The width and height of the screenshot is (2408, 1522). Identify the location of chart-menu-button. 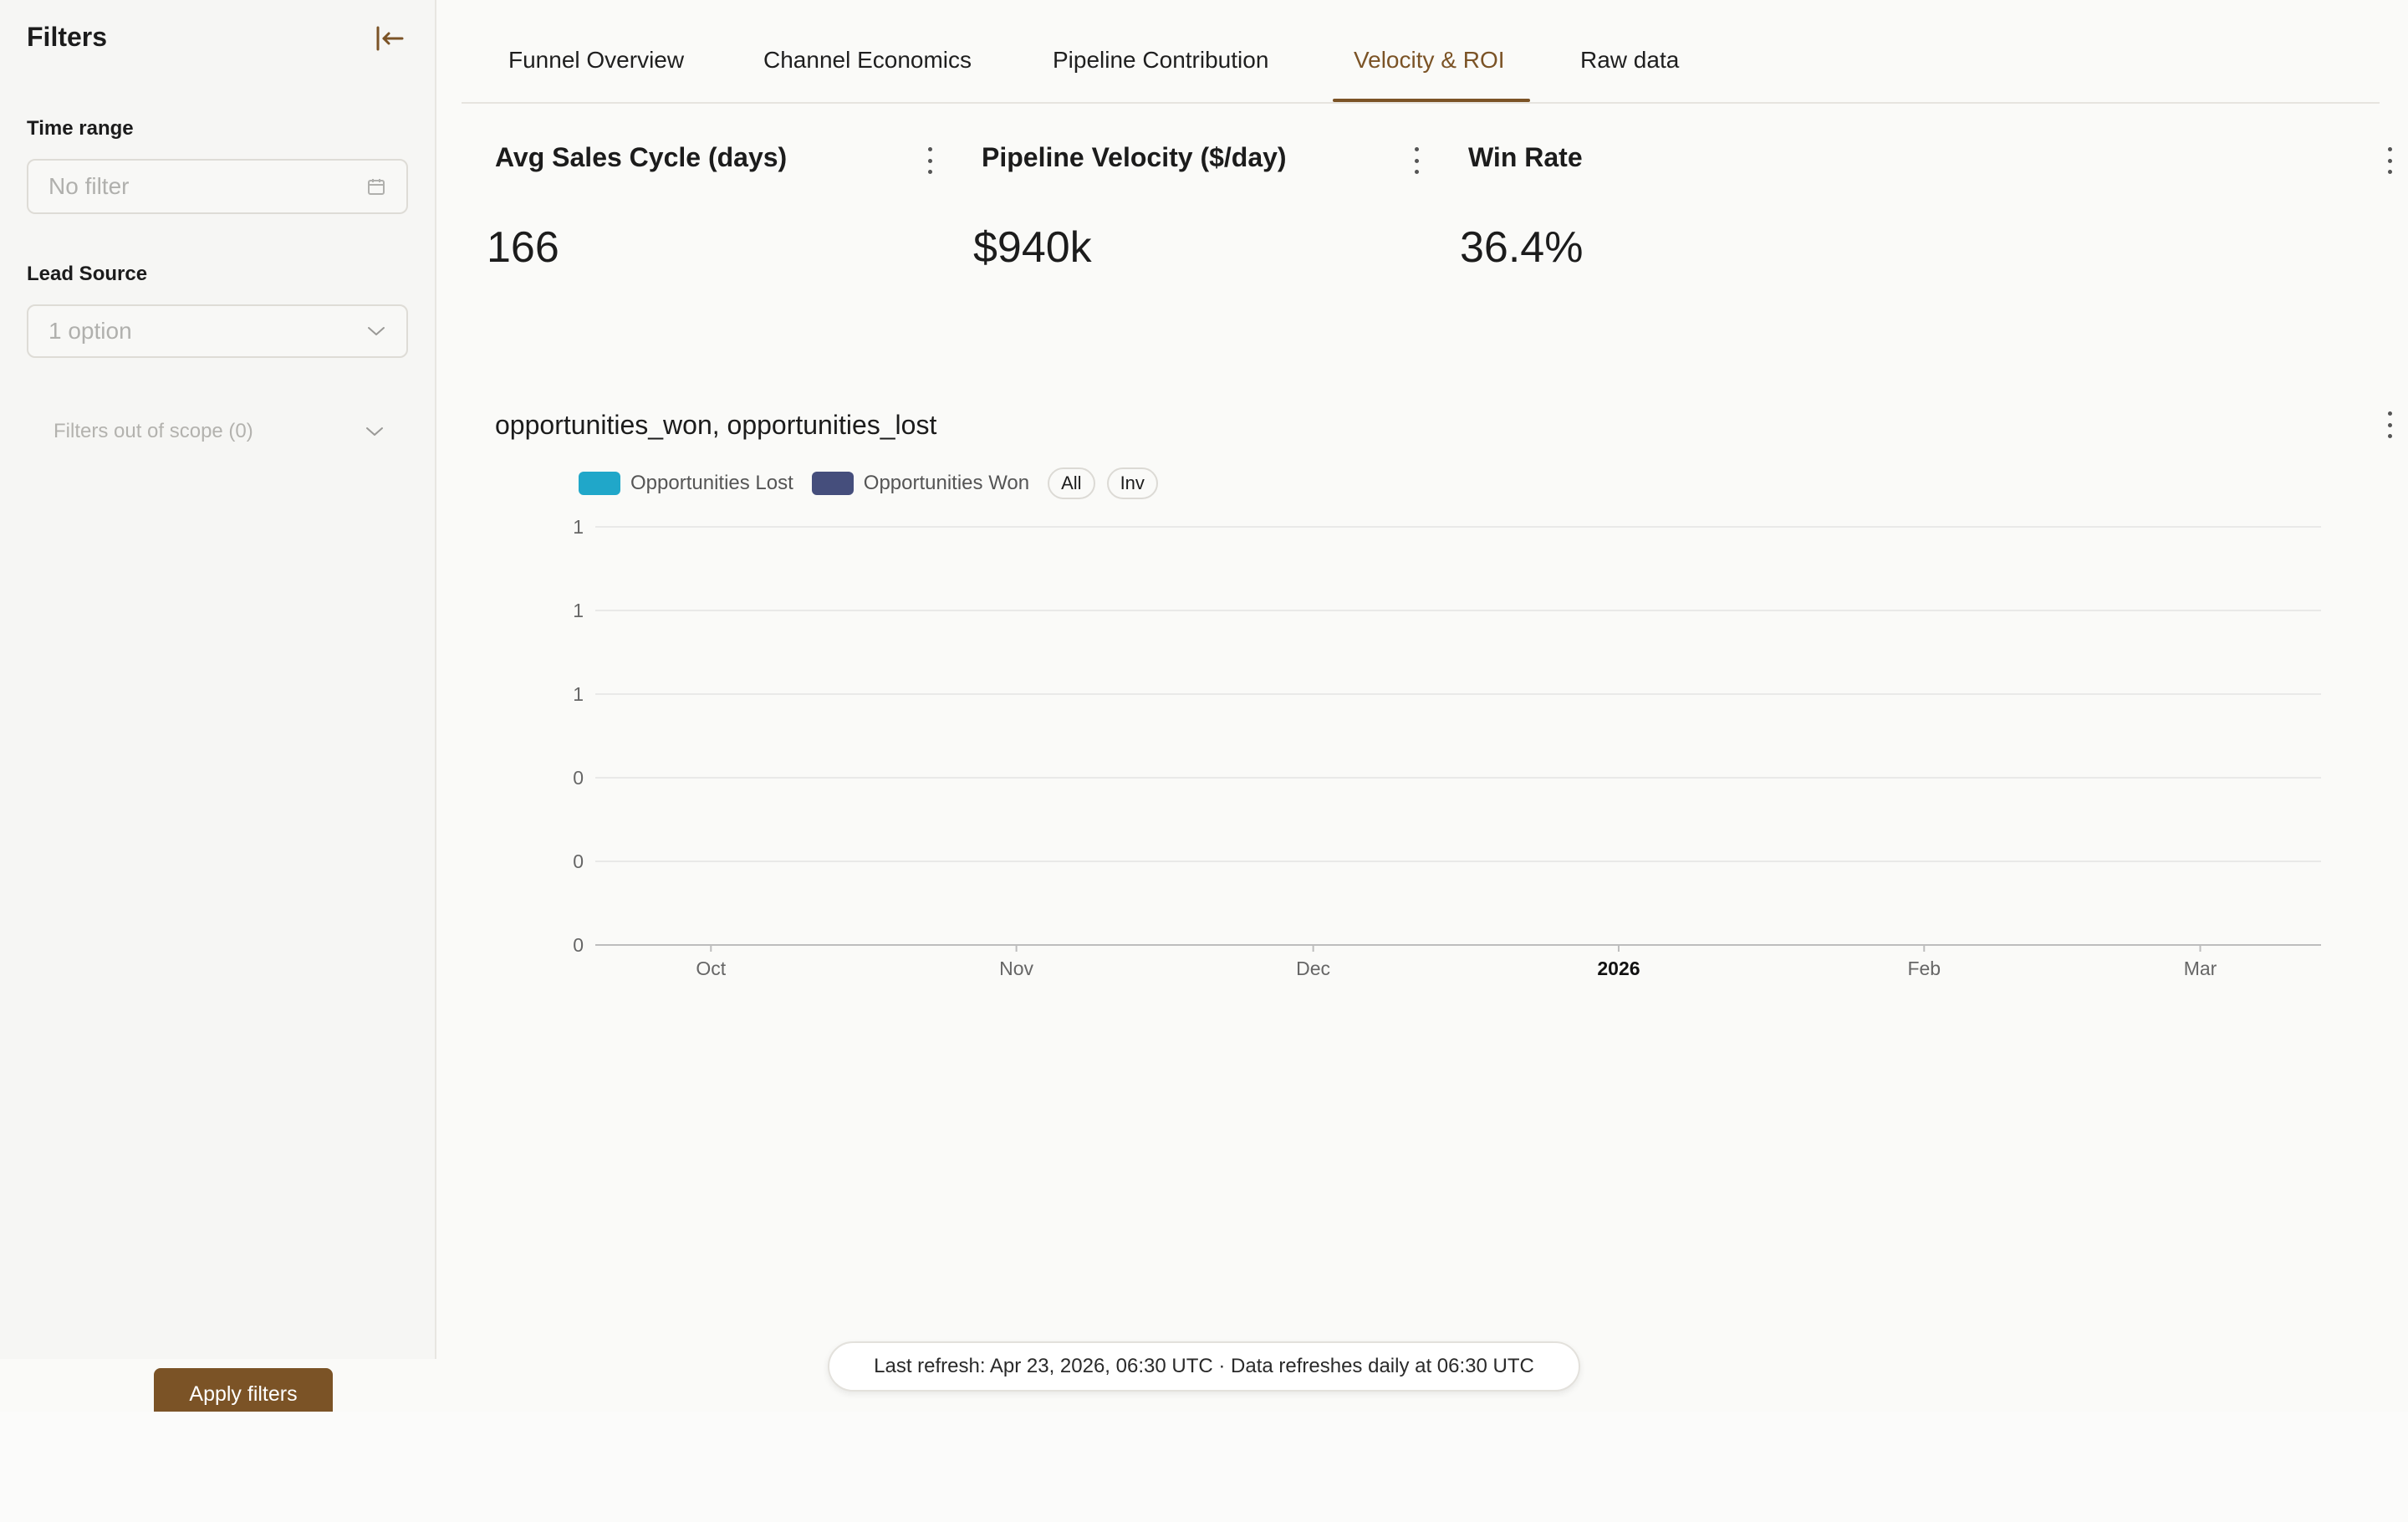
(2390, 425).